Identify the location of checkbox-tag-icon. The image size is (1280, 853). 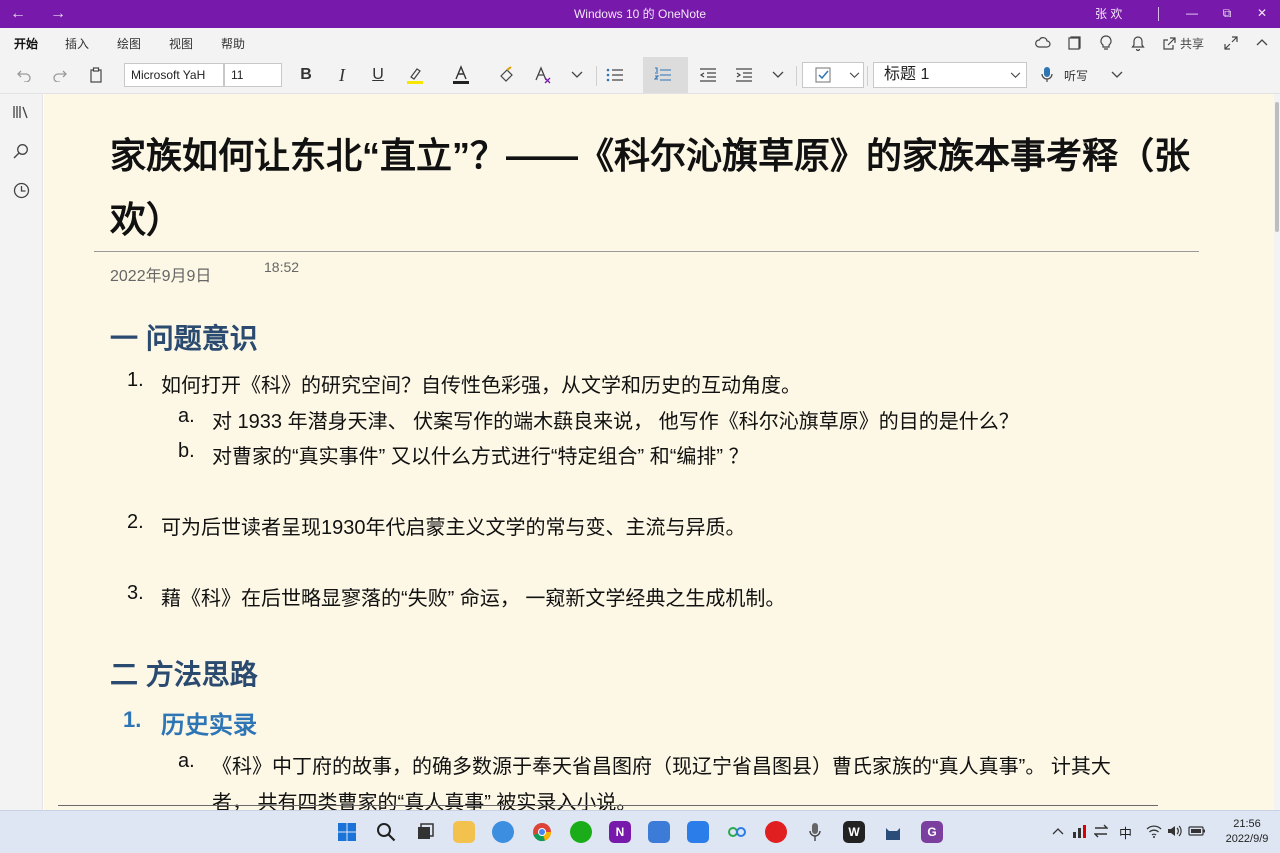
(823, 75).